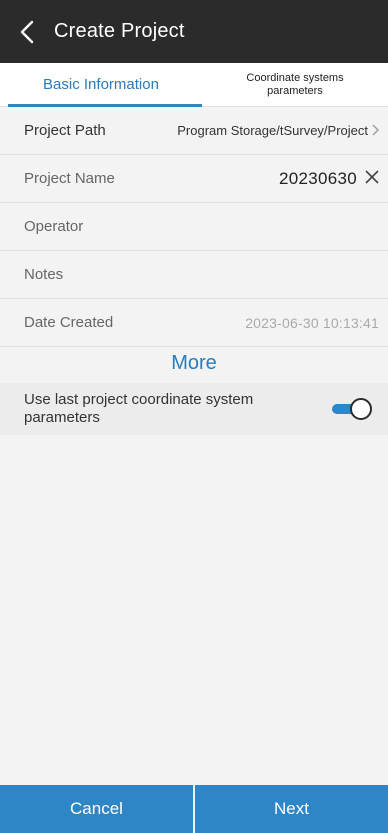 The width and height of the screenshot is (388, 833). Describe the element at coordinates (194, 179) in the screenshot. I see `project-name-row: Project Name 20230630` at that location.